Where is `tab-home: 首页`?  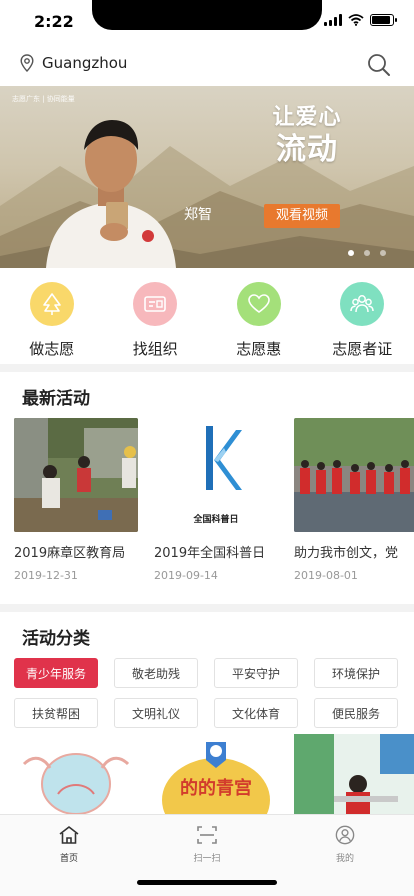
tab-home: 首页 is located at coordinates (69, 855).